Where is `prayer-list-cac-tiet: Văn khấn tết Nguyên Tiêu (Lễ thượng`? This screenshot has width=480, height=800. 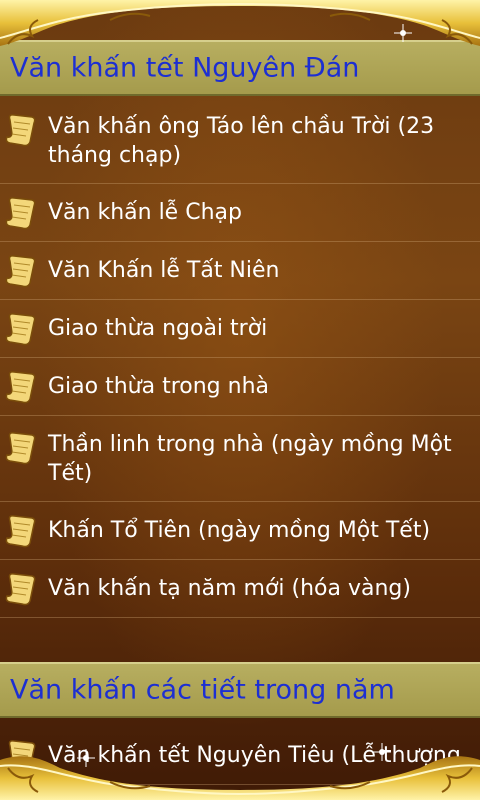 prayer-list-cac-tiet: Văn khấn tết Nguyên Tiêu (Lễ thượng is located at coordinates (240, 756).